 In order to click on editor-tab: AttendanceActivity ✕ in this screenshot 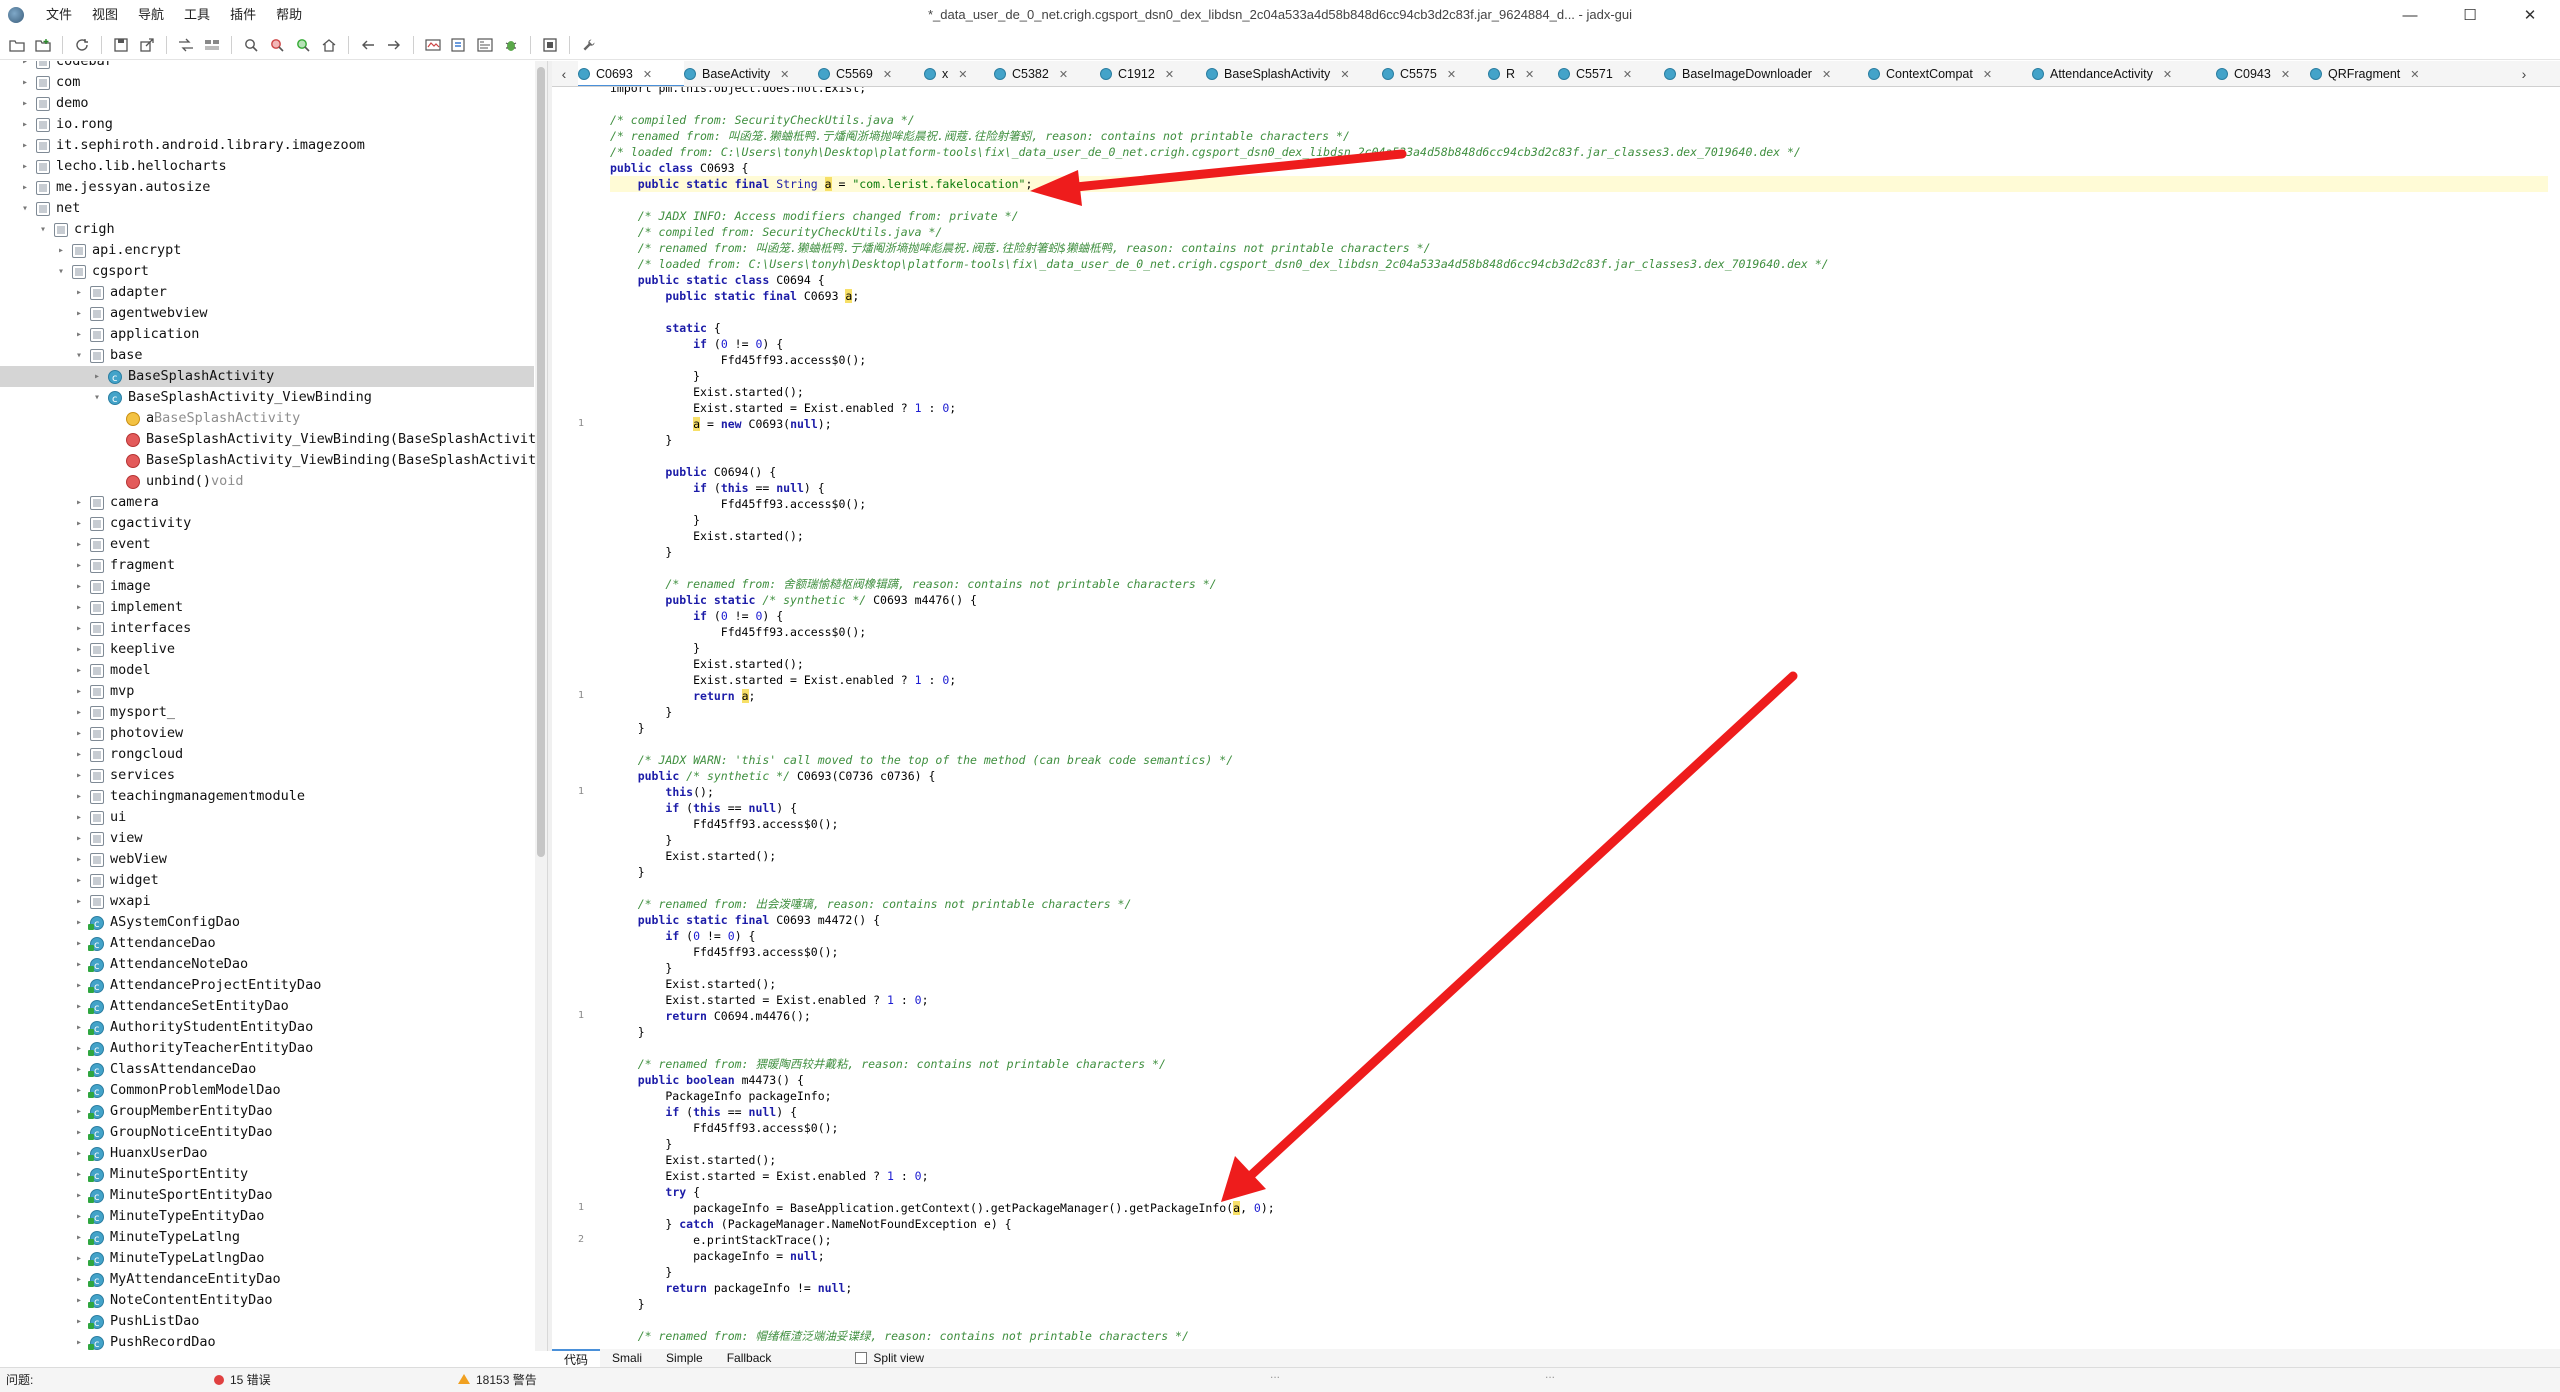, I will do `click(2124, 73)`.